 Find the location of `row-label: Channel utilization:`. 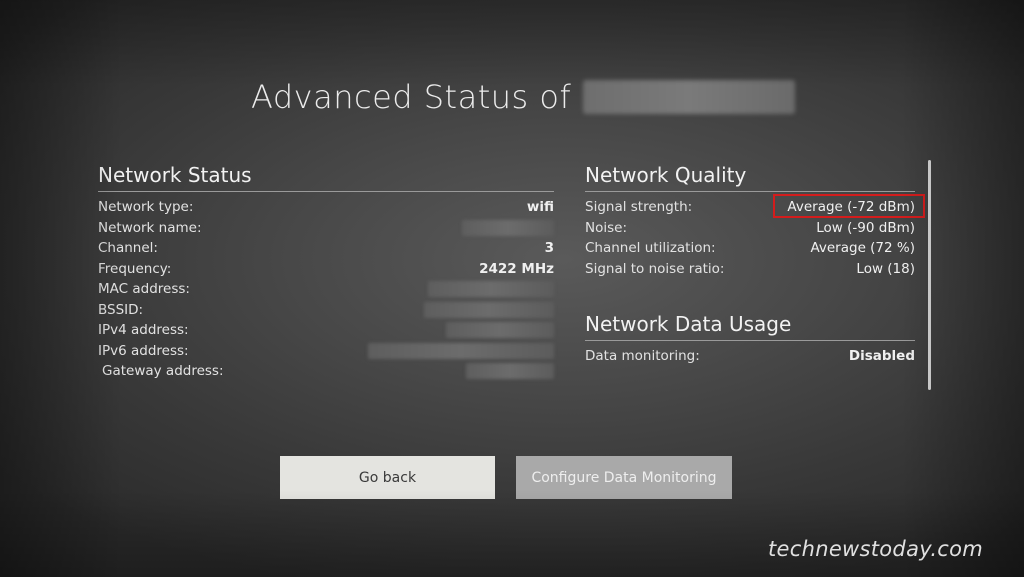

row-label: Channel utilization: is located at coordinates (650, 248).